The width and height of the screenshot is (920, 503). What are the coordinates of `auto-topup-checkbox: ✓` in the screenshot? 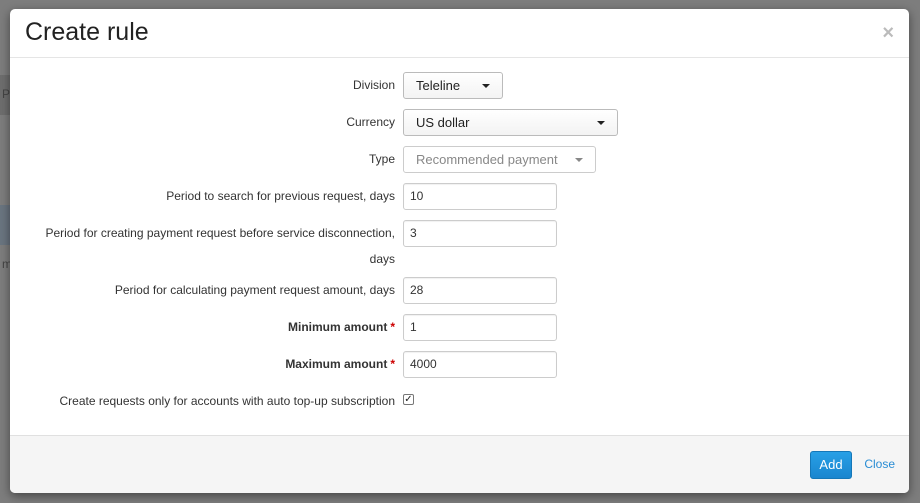 It's located at (408, 399).